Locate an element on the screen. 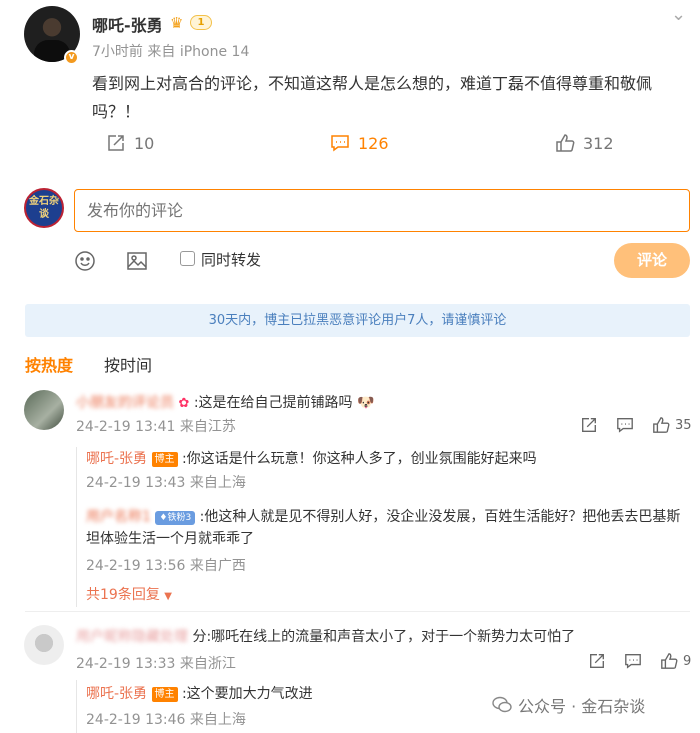 The width and height of the screenshot is (700, 733). comment-line: 小朋友的评论员 ✿ :这是在给自己提前铺路吗 🐶 is located at coordinates (225, 402).